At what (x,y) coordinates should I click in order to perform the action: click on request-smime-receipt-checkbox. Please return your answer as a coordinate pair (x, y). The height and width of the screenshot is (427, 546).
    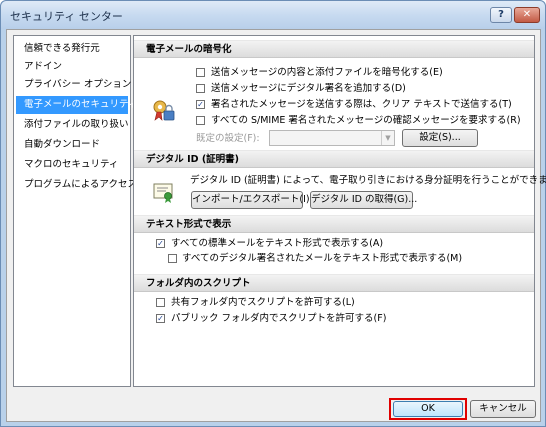
    Looking at the image, I should click on (200, 120).